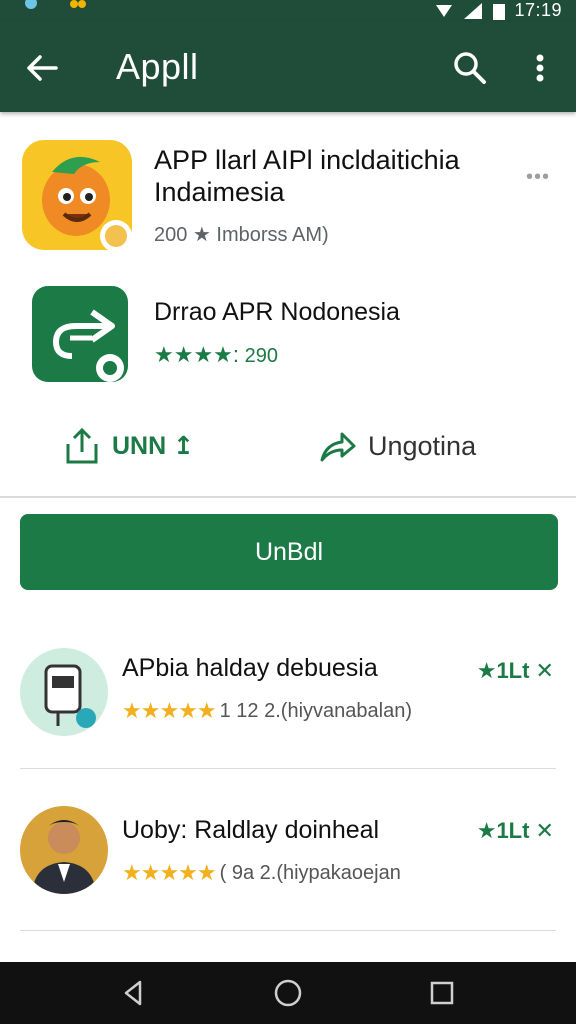 This screenshot has height=1024, width=576. Describe the element at coordinates (442, 993) in the screenshot. I see `recents-nav-icon` at that location.